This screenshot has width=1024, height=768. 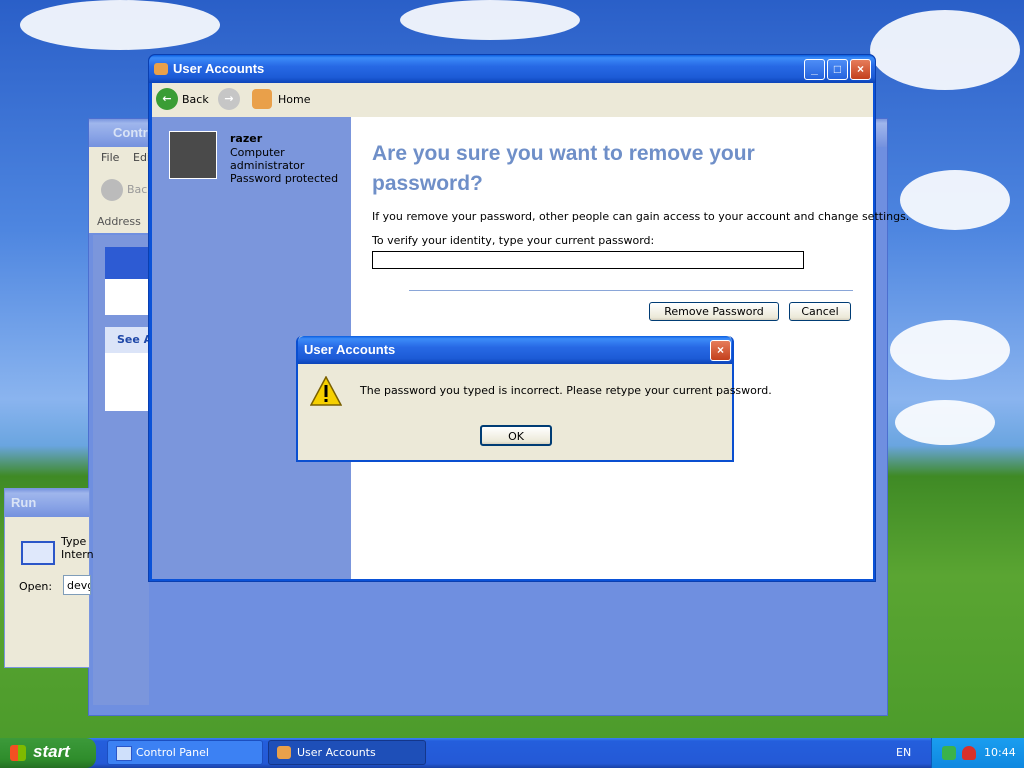 What do you see at coordinates (326, 391) in the screenshot?
I see `warning-icon` at bounding box center [326, 391].